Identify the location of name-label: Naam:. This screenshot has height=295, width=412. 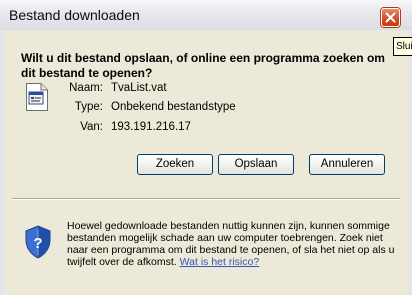
(86, 88).